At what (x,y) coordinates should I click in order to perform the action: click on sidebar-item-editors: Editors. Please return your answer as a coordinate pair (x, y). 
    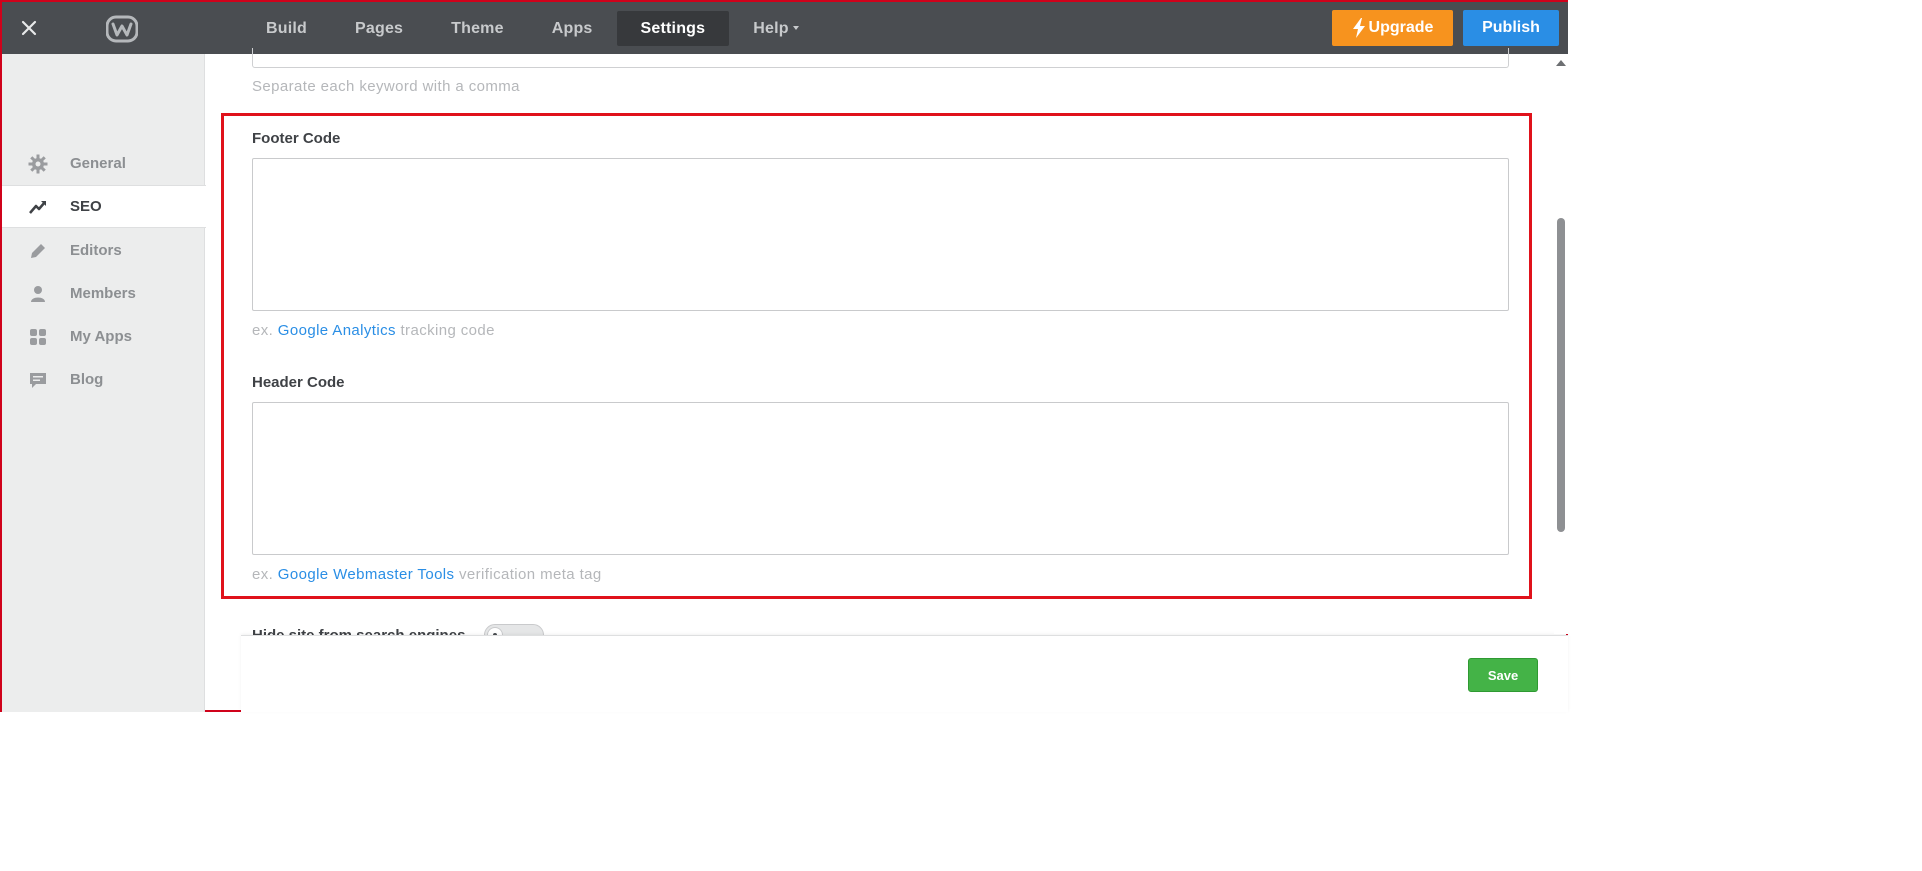
    Looking at the image, I should click on (103, 250).